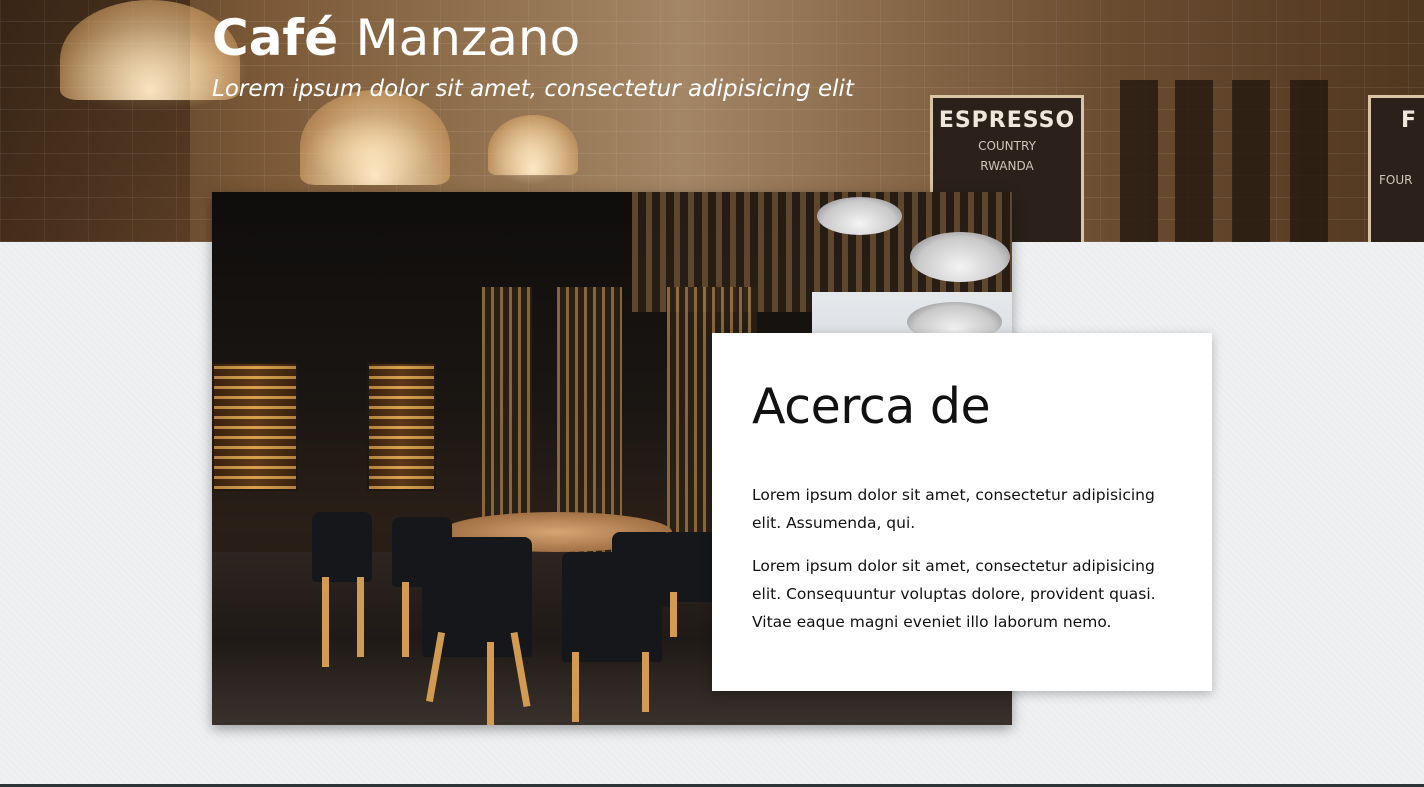 Image resolution: width=1424 pixels, height=787 pixels. Describe the element at coordinates (1007, 146) in the screenshot. I see `menu-board-subtext: COUNTRY` at that location.